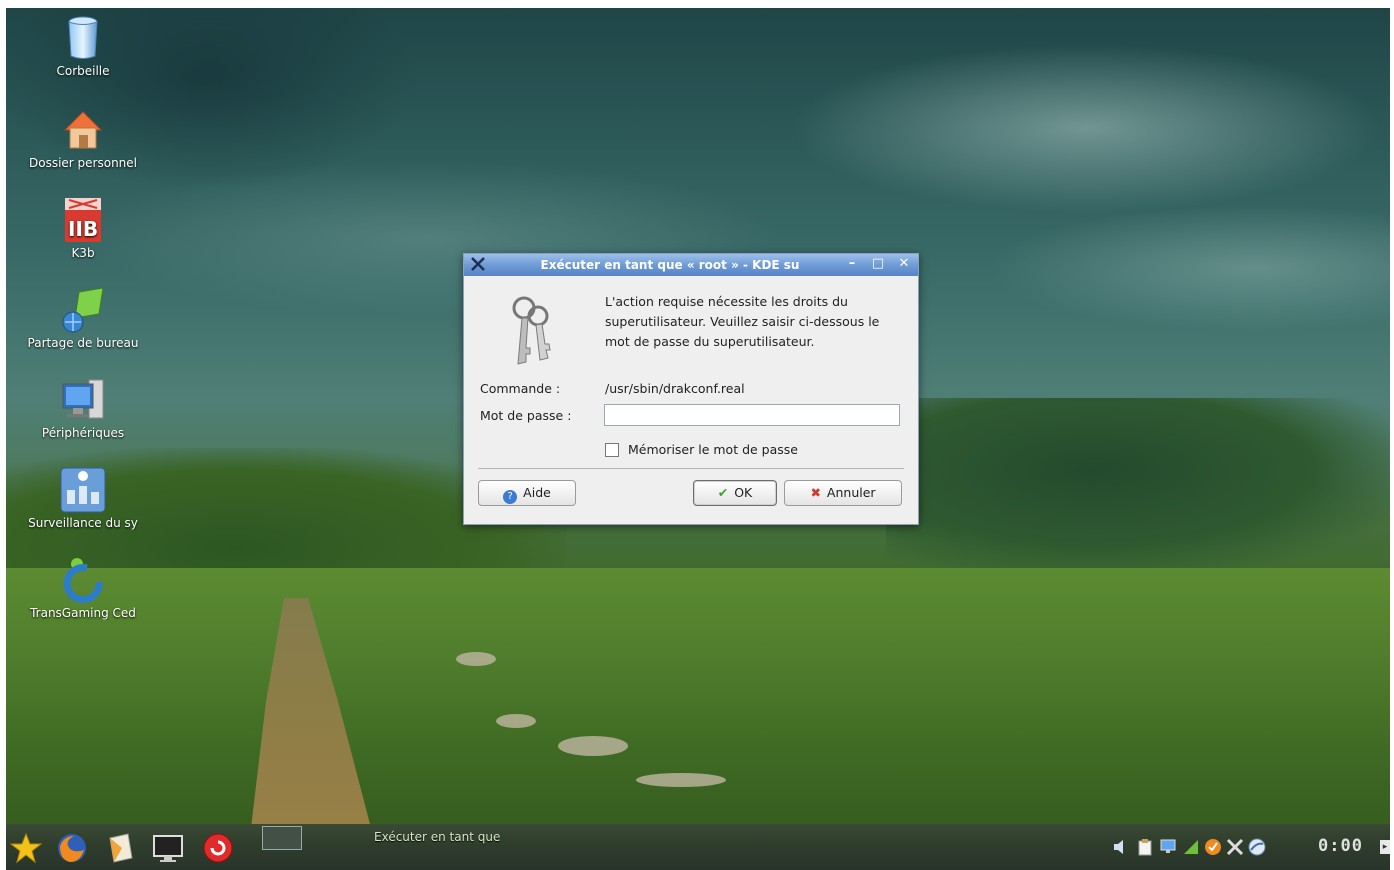  I want to click on ok-button-label: OK, so click(743, 492).